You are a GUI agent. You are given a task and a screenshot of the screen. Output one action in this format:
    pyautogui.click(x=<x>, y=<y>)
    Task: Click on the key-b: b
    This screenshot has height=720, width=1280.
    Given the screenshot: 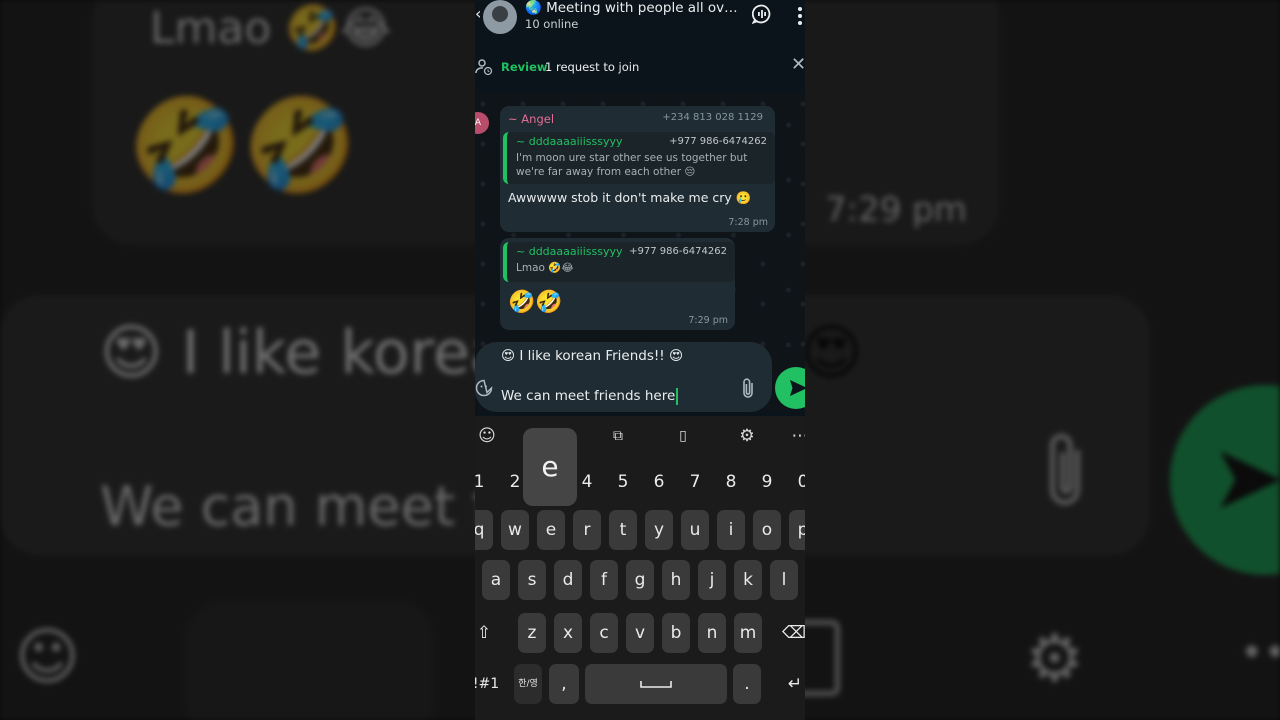 What is the action you would take?
    pyautogui.click(x=676, y=633)
    